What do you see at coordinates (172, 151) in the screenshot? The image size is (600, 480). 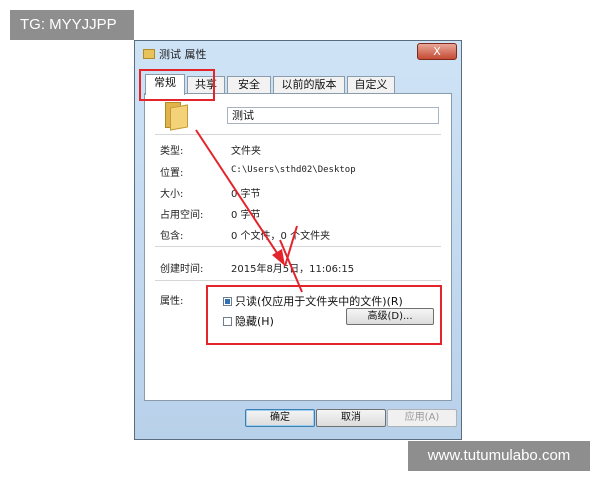 I see `type-label: 类型:` at bounding box center [172, 151].